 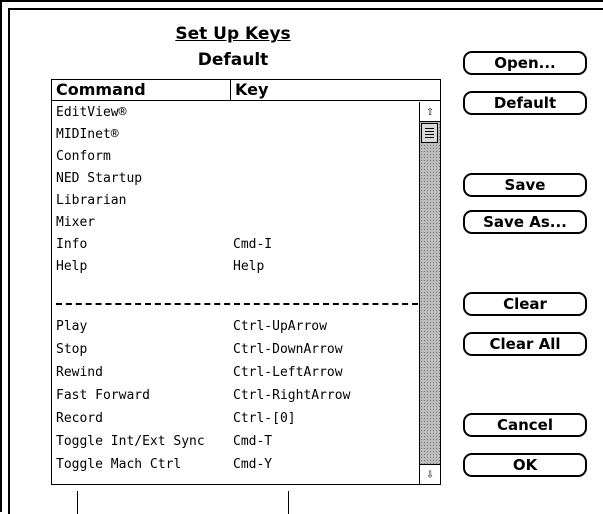 What do you see at coordinates (280, 326) in the screenshot?
I see `key-cell: Ctrl-UpArrow` at bounding box center [280, 326].